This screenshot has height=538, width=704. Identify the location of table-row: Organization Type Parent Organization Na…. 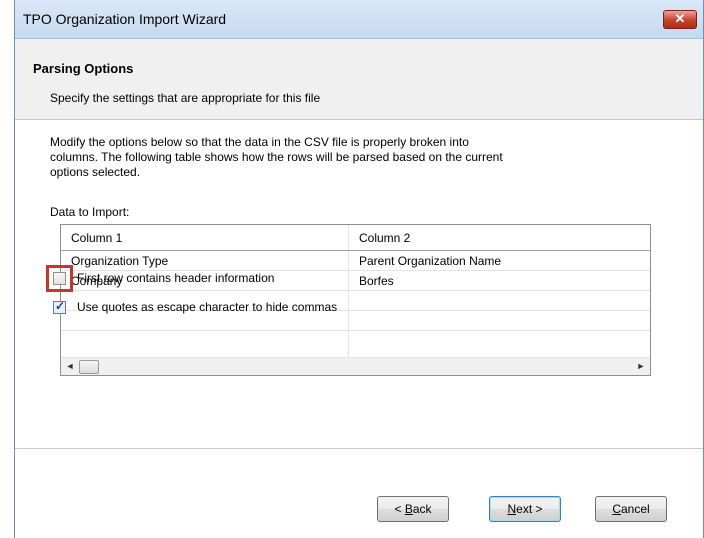
(355, 261).